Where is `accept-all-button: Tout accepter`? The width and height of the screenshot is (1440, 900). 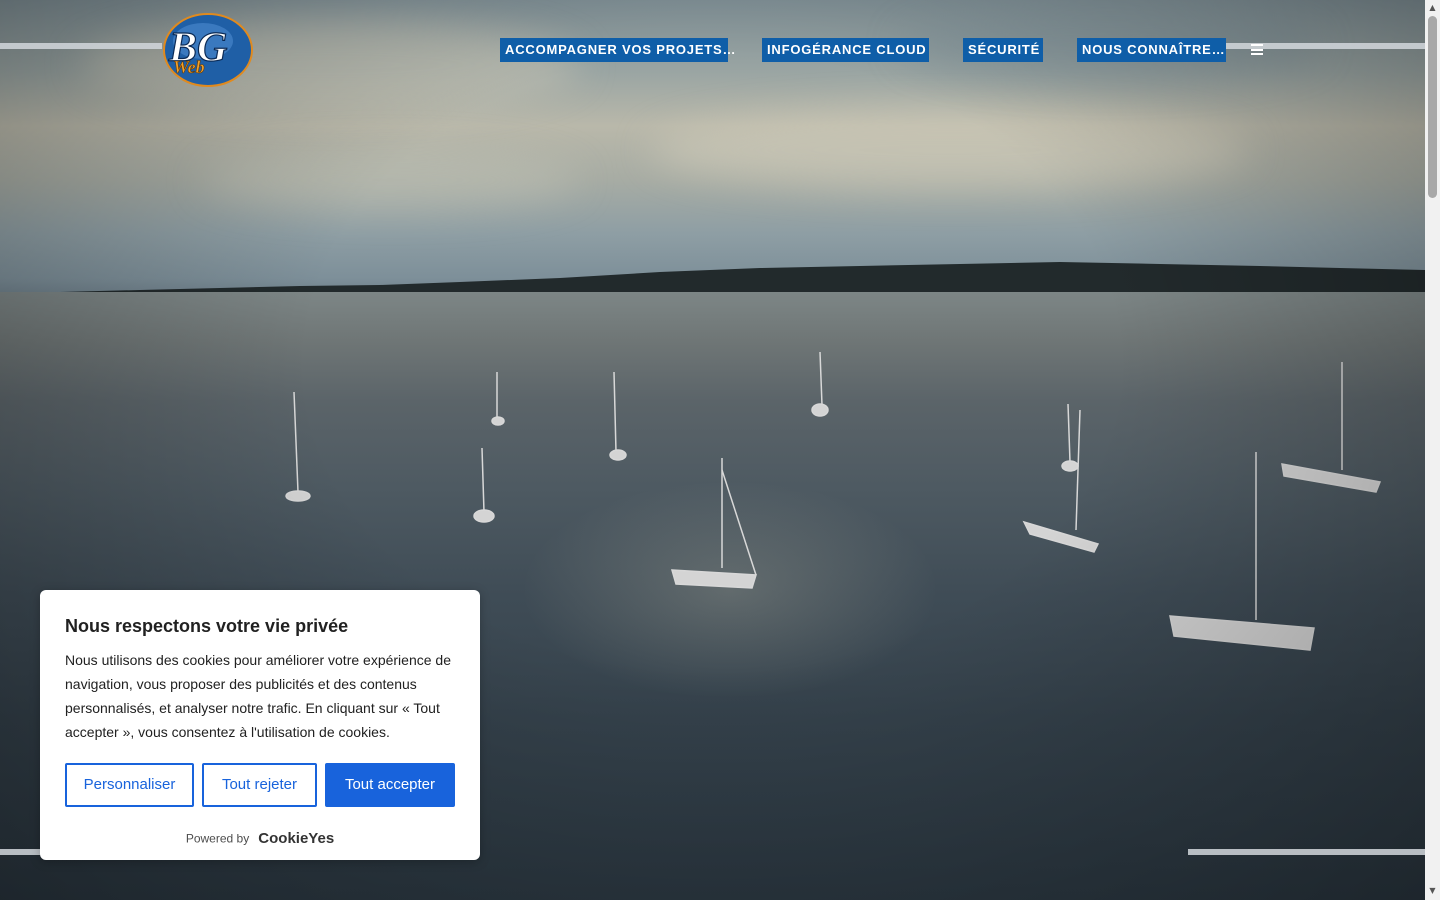 accept-all-button: Tout accepter is located at coordinates (390, 785).